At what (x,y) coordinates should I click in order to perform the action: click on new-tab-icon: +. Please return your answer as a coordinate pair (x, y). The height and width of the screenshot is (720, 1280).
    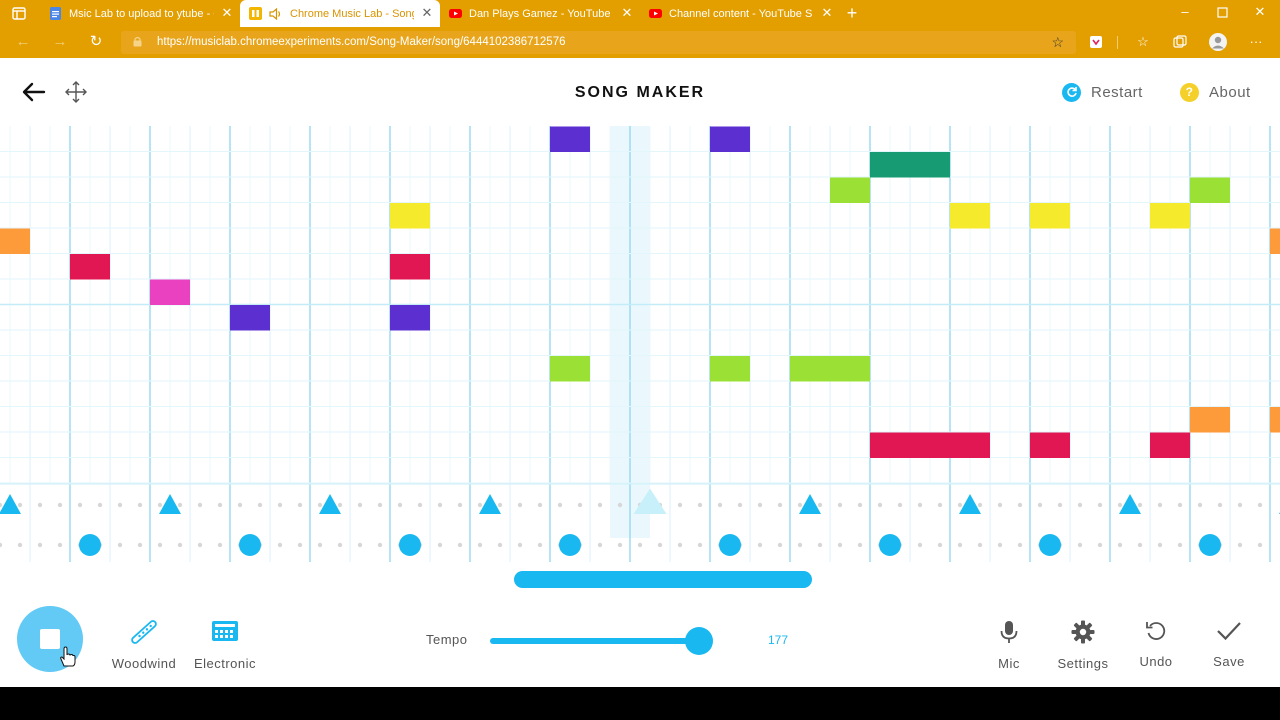
    Looking at the image, I should click on (852, 13).